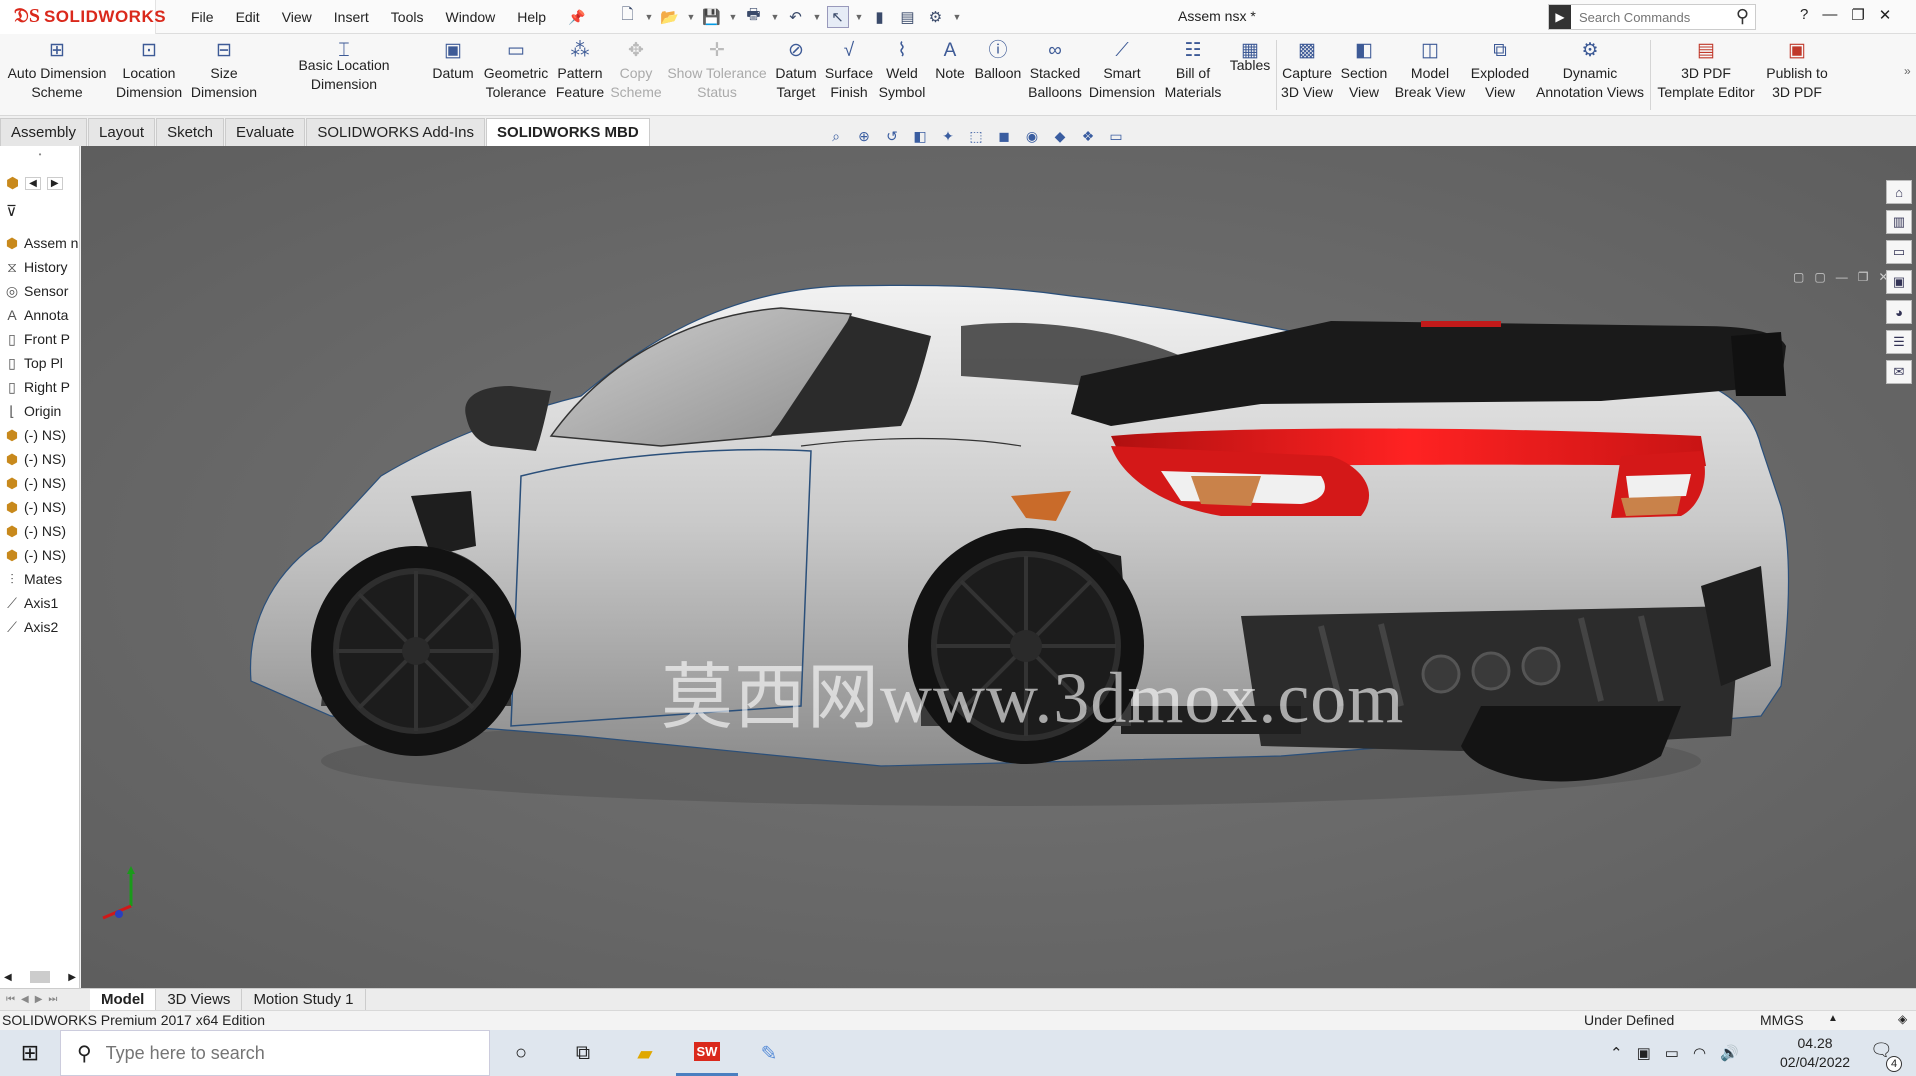  Describe the element at coordinates (1899, 192) in the screenshot. I see `solidworks-resources-icon: ⌂` at that location.